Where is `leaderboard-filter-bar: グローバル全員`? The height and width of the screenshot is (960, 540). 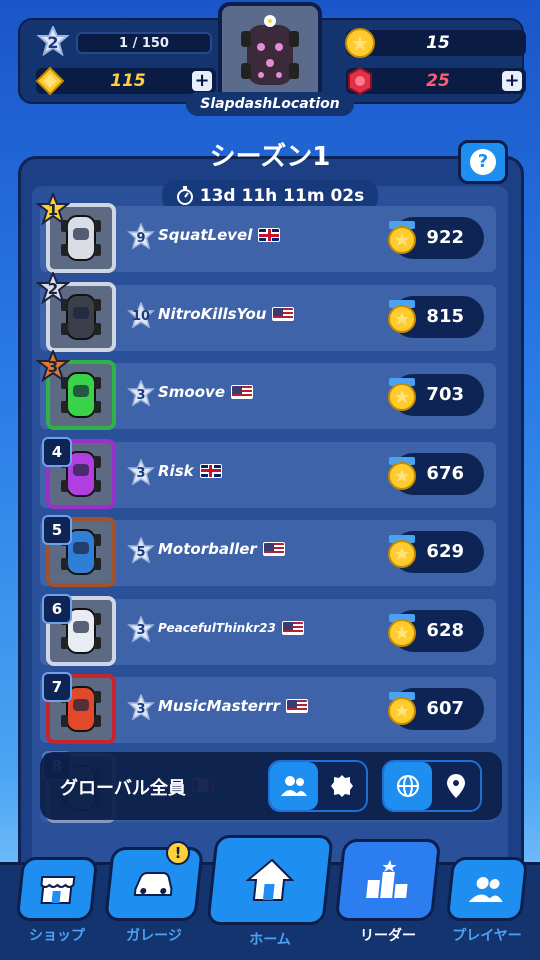 leaderboard-filter-bar: グローバル全員 is located at coordinates (271, 786).